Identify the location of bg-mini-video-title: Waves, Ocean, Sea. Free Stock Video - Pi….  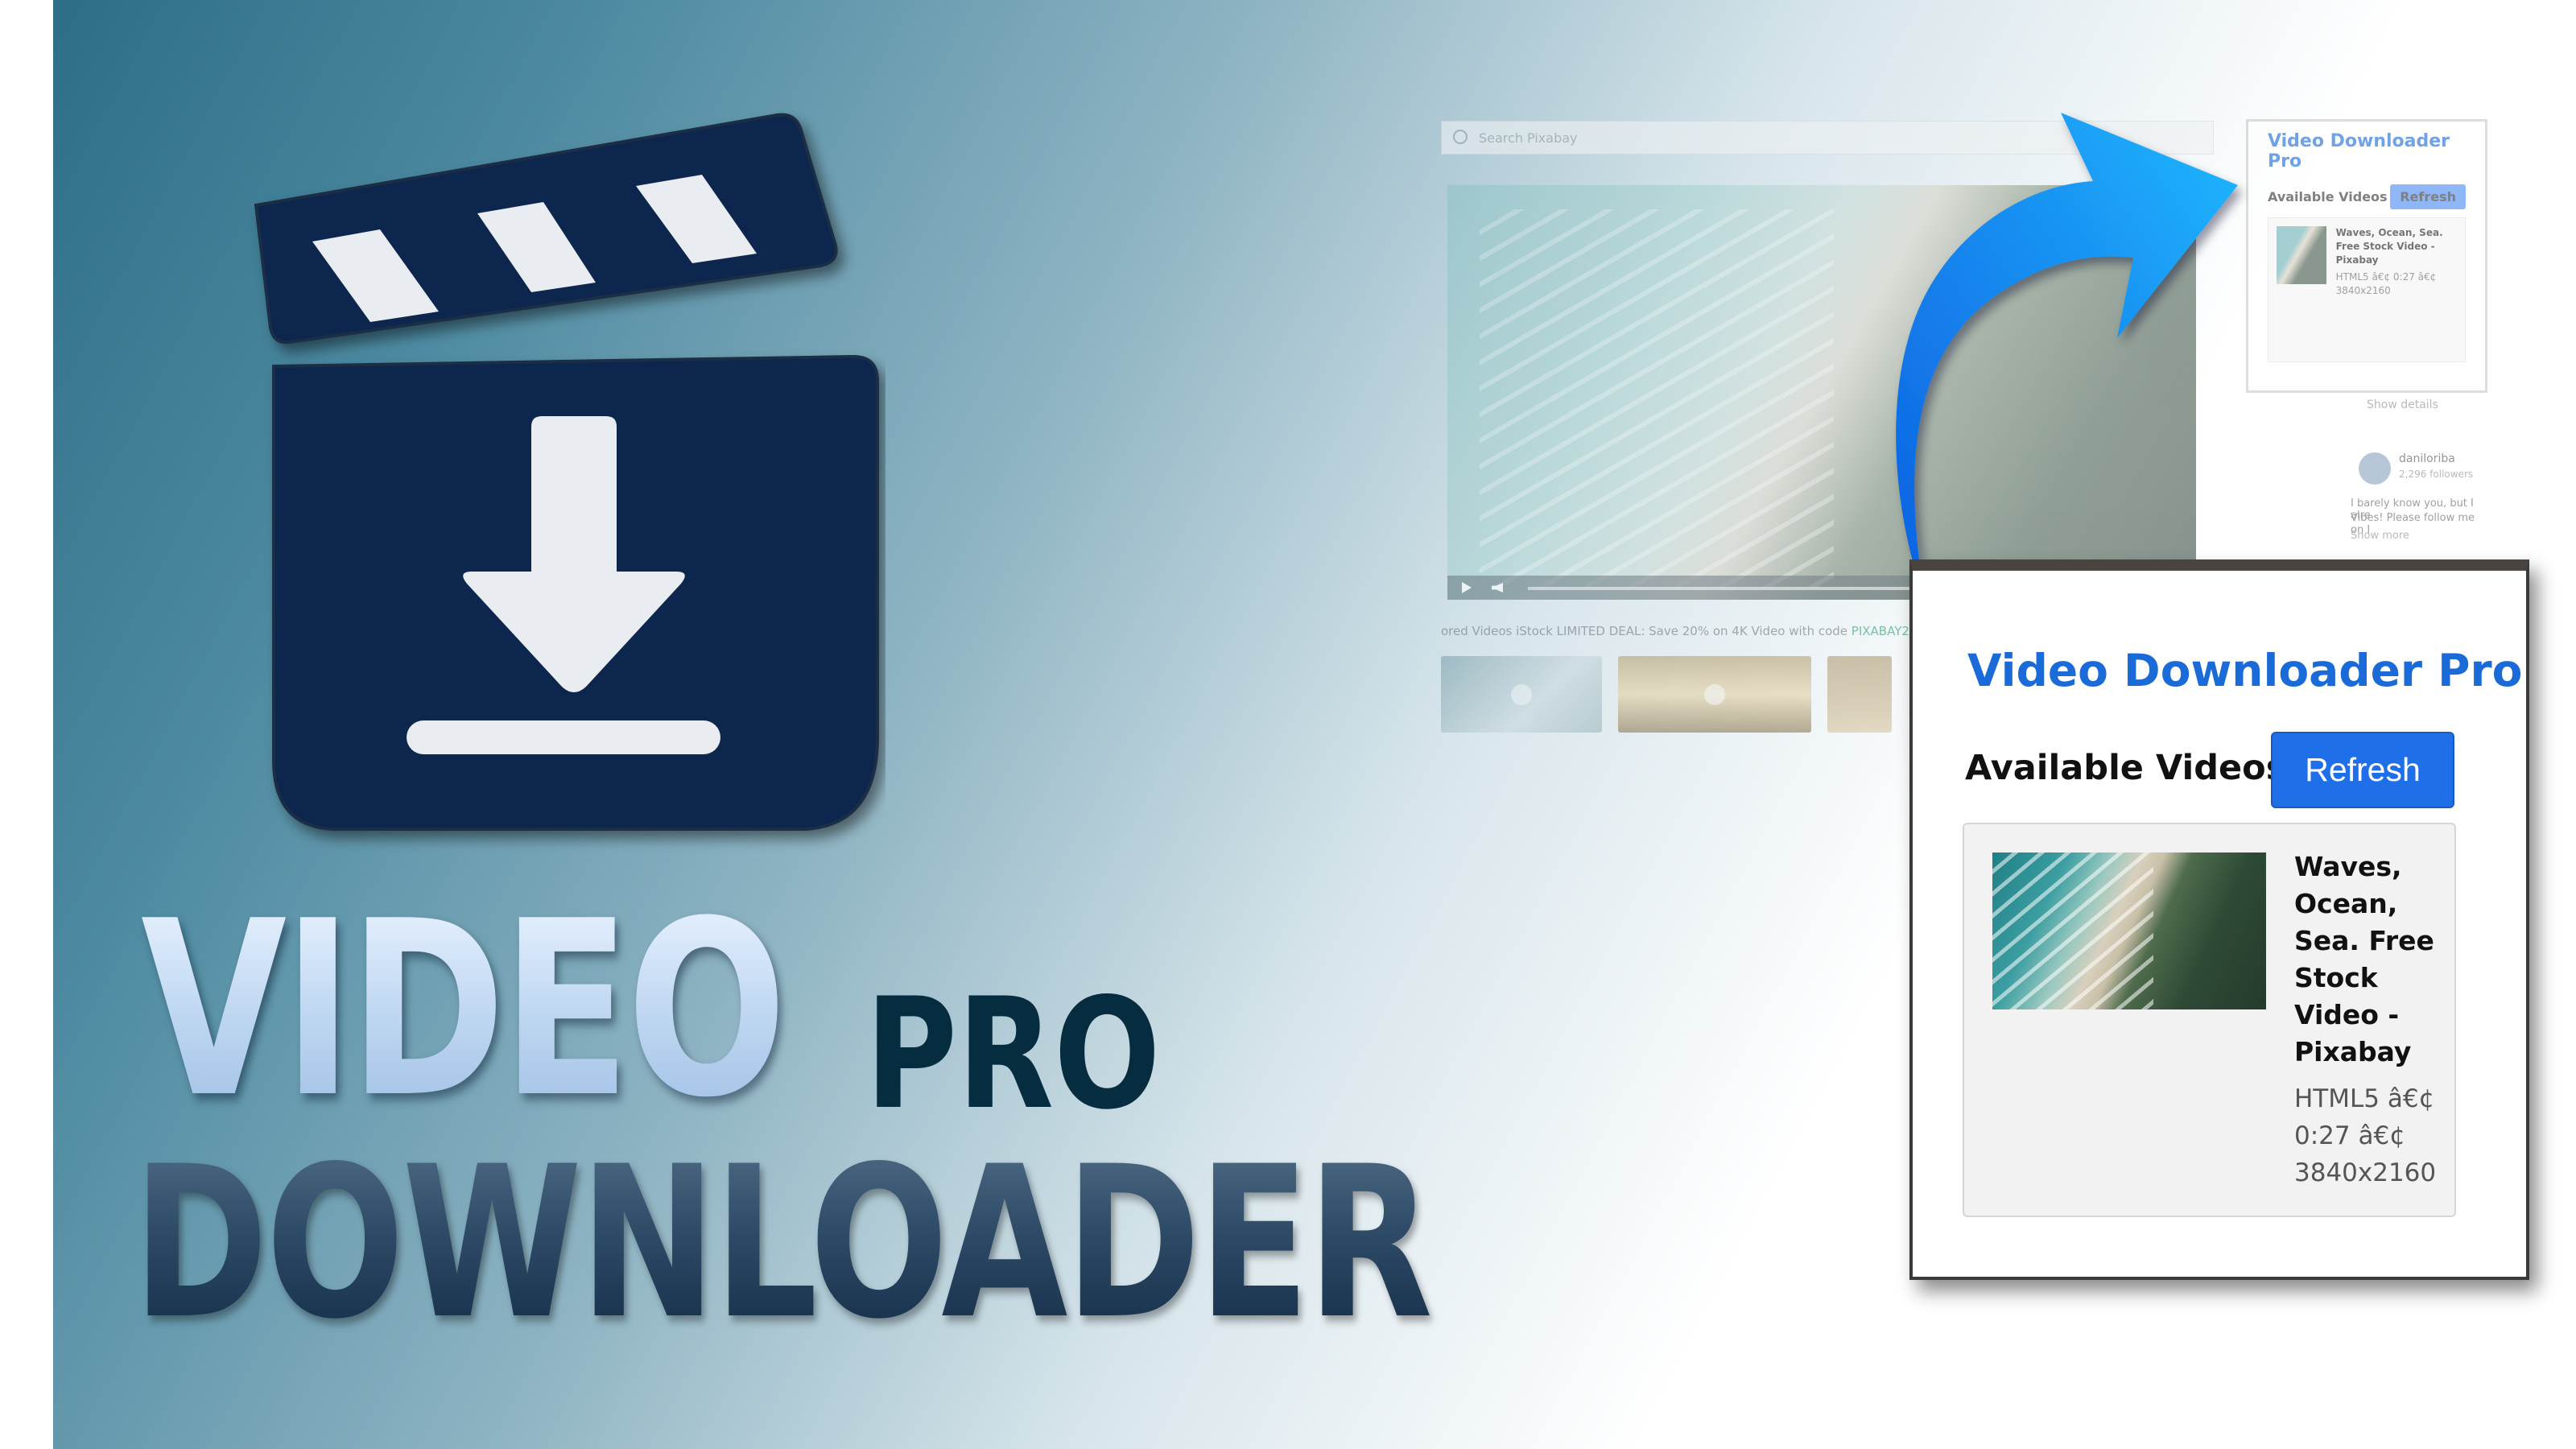
(2389, 246).